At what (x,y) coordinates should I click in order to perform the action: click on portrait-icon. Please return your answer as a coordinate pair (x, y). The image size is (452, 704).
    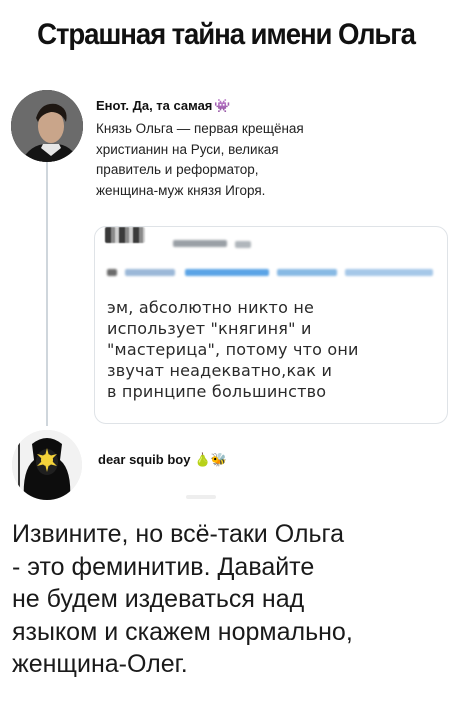
    Looking at the image, I should click on (47, 126).